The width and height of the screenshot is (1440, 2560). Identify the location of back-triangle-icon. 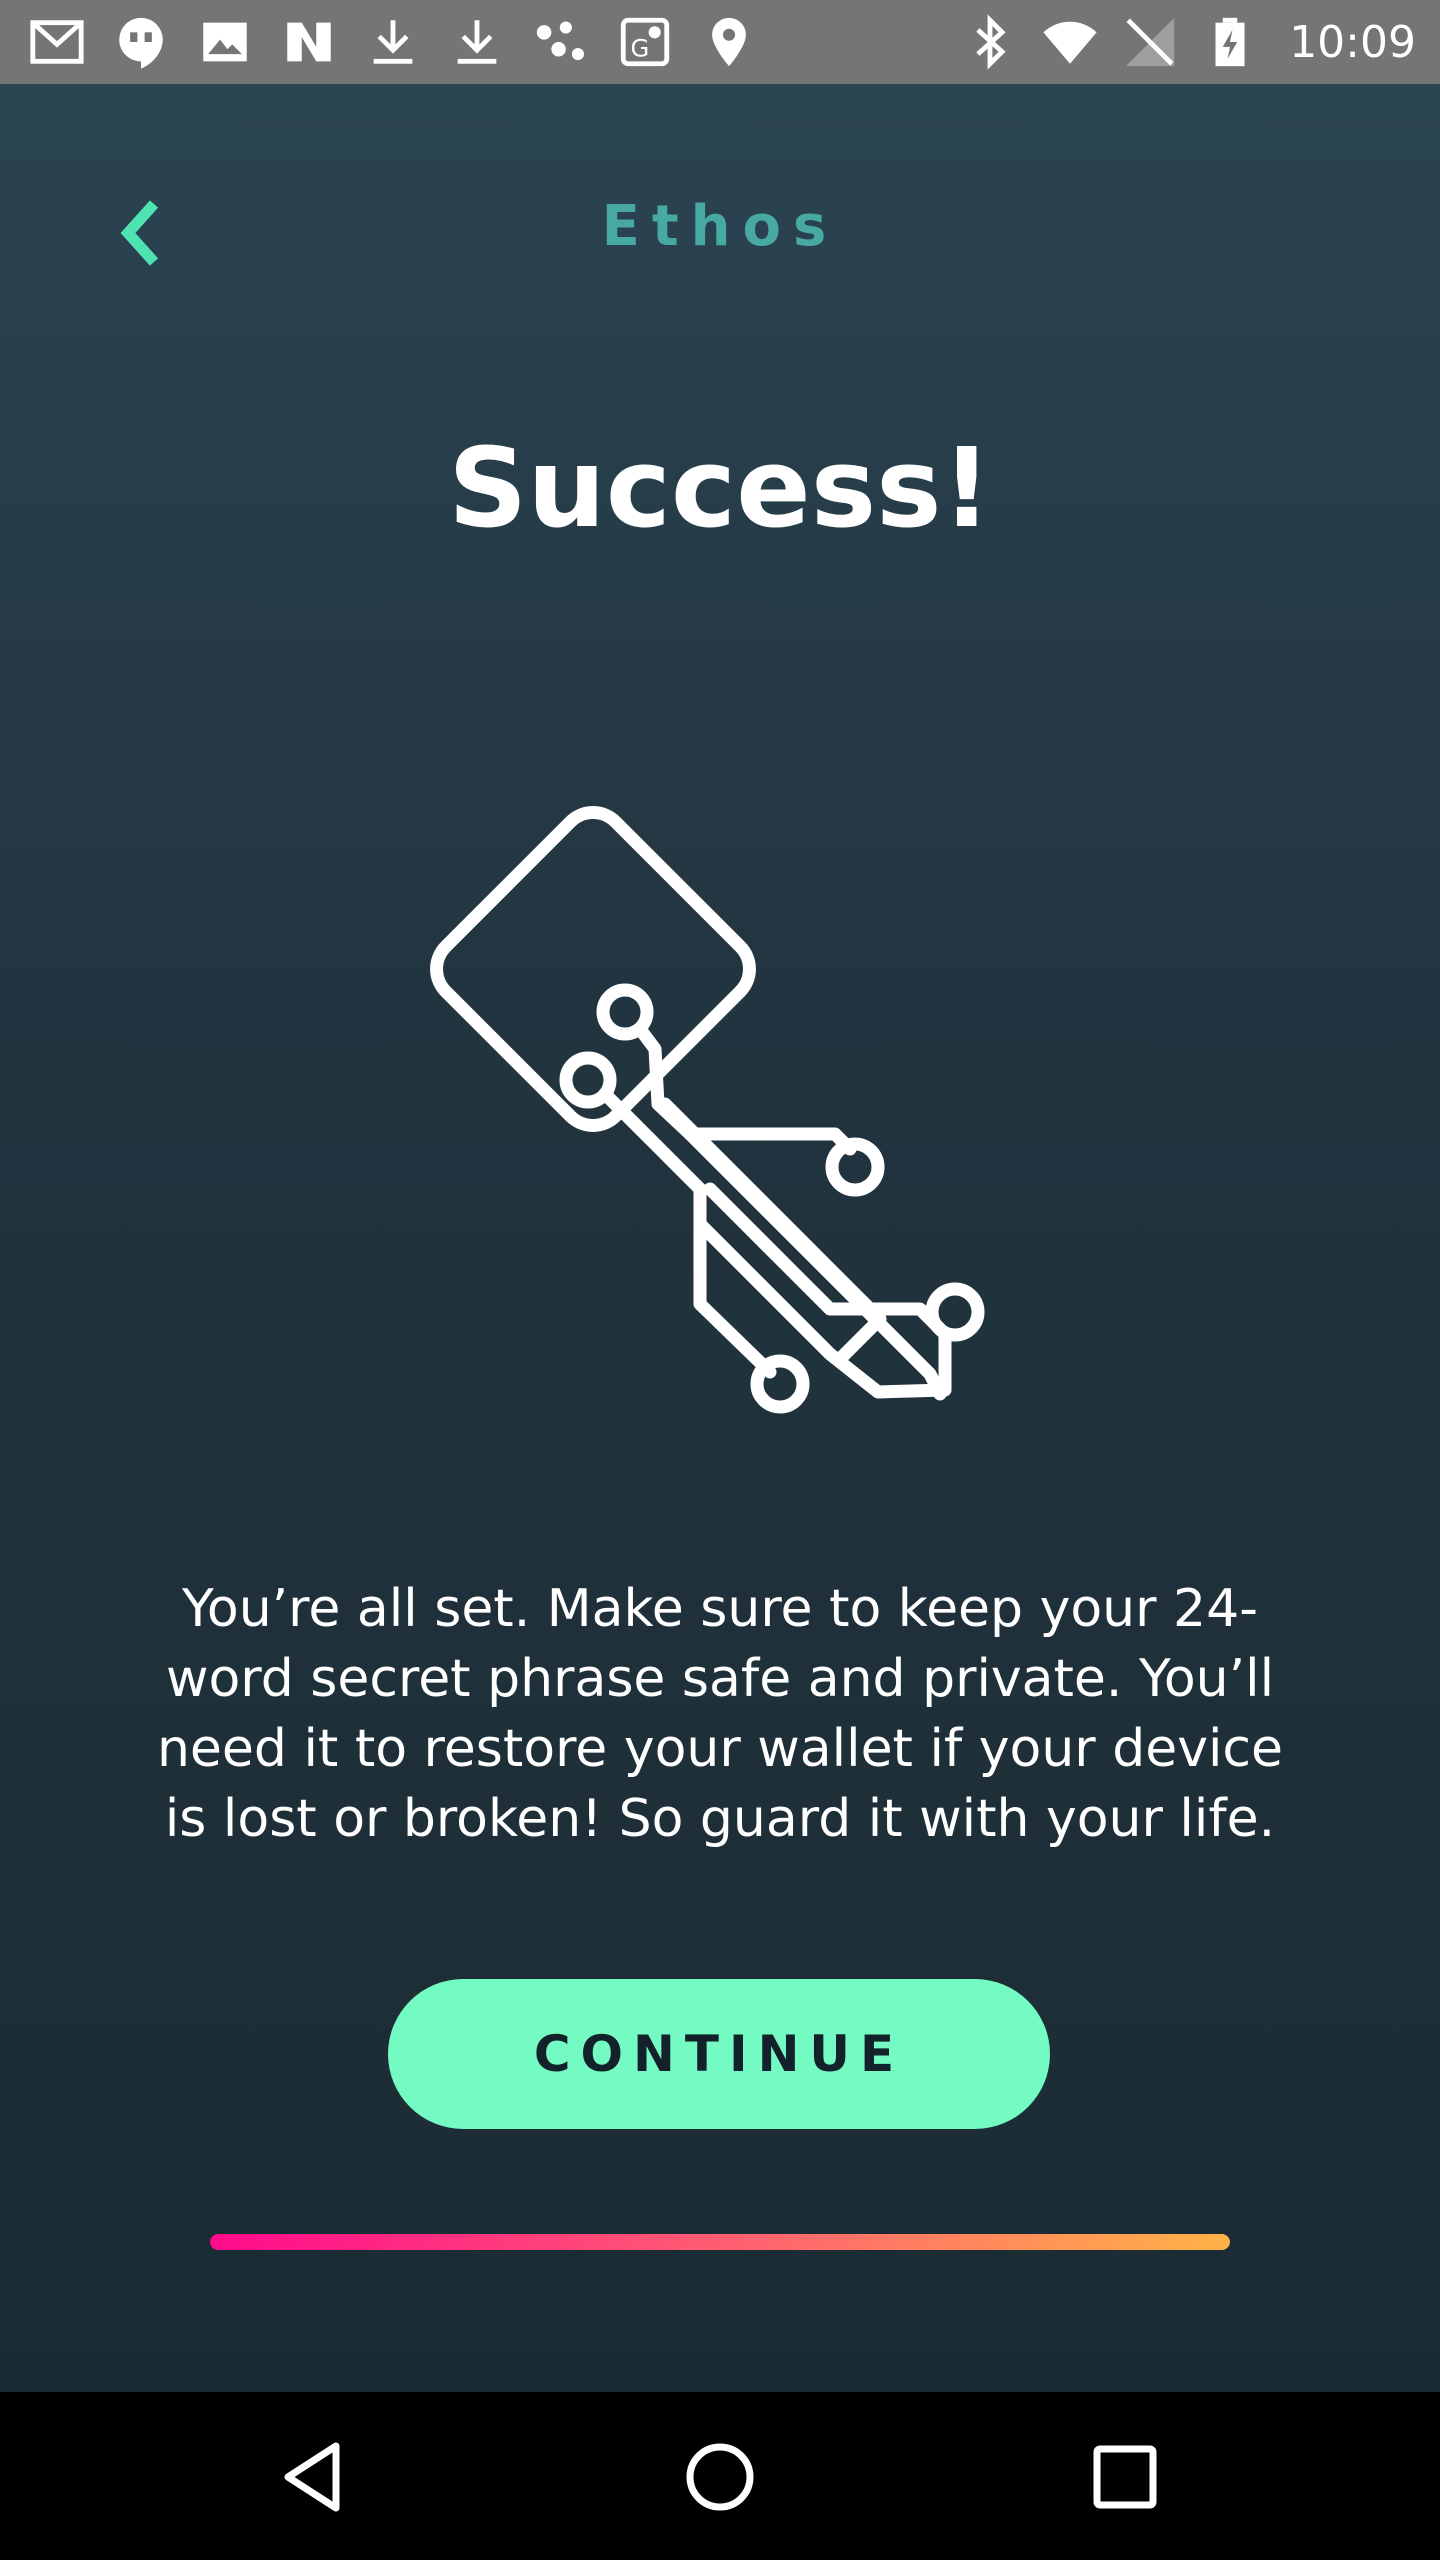
(312, 2477).